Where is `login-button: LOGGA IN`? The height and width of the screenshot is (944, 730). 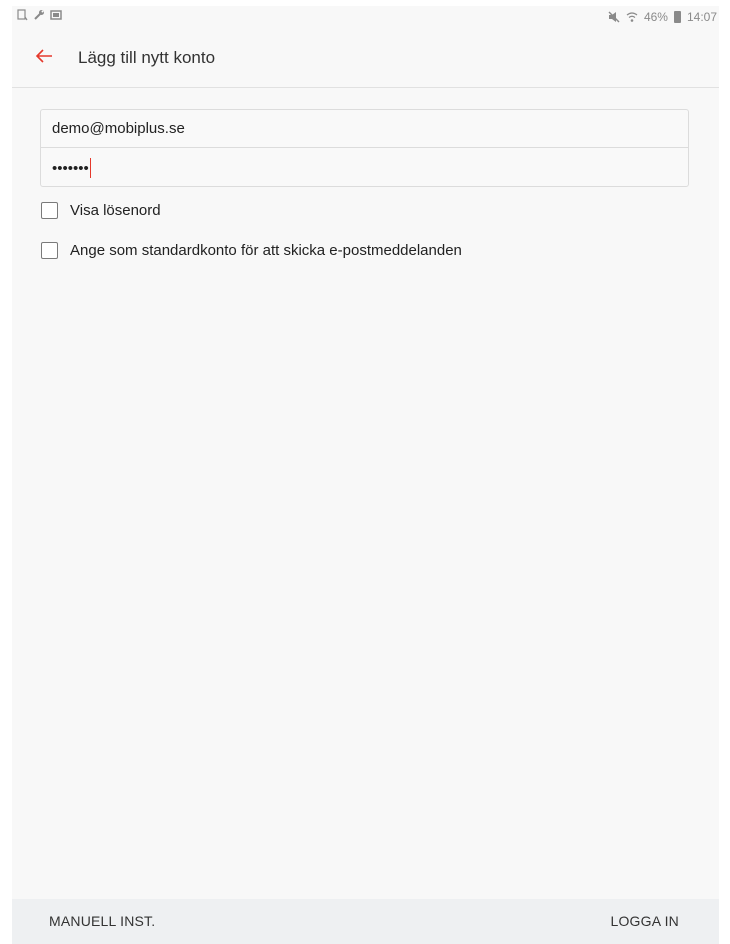
login-button: LOGGA IN is located at coordinates (644, 921).